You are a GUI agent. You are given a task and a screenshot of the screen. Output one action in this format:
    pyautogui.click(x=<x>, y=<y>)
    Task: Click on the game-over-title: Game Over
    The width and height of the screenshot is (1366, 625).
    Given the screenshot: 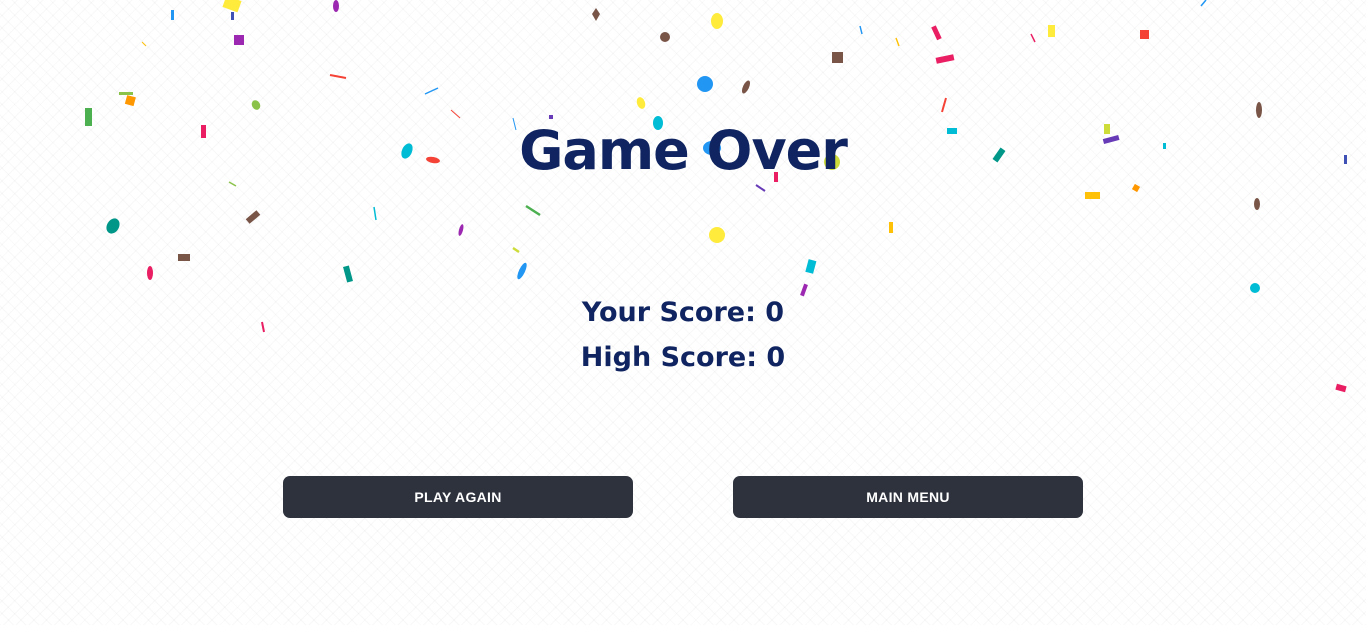 What is the action you would take?
    pyautogui.click(x=683, y=150)
    